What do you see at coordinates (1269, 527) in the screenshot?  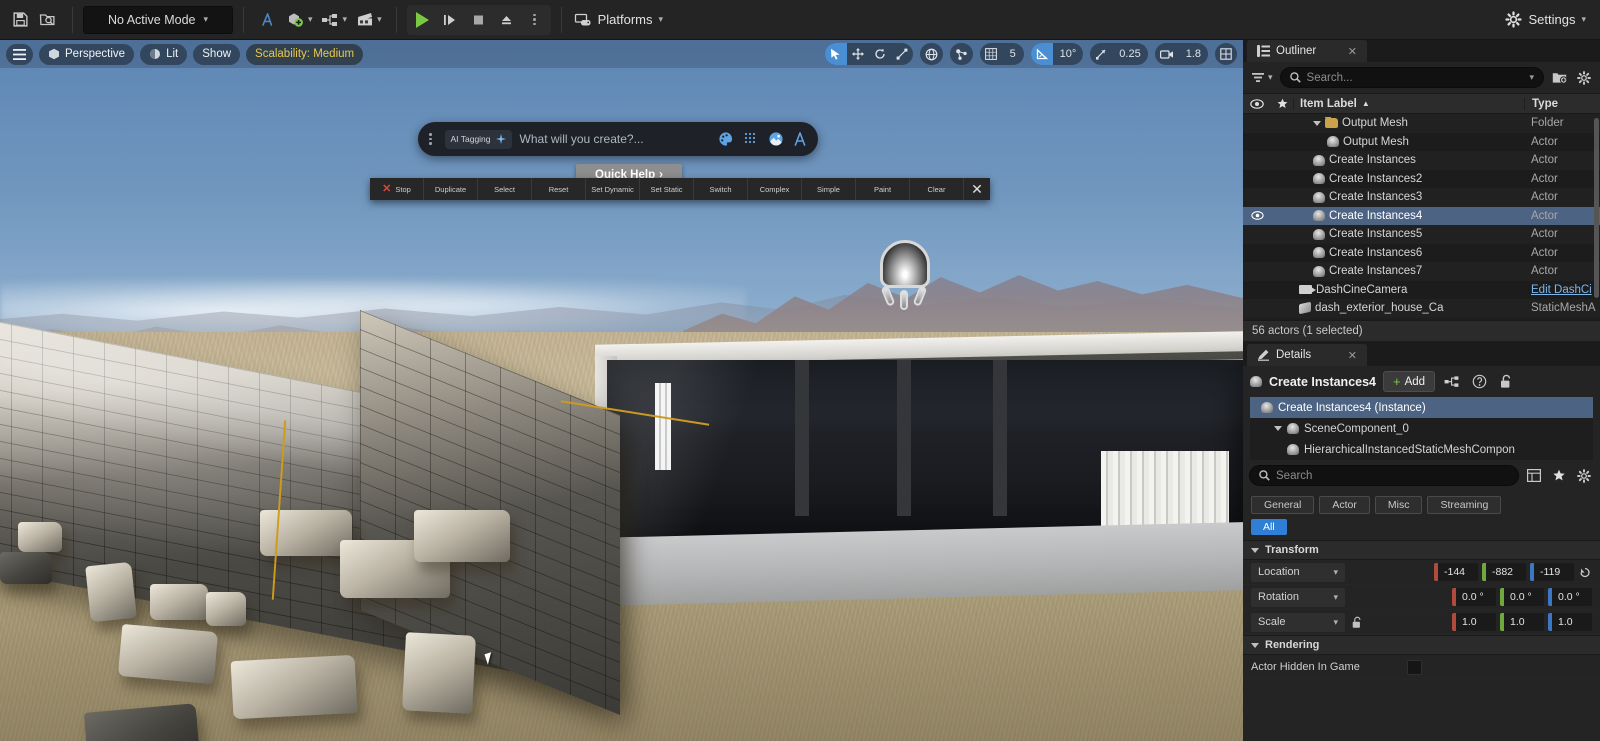 I see `filter-tab-all: All` at bounding box center [1269, 527].